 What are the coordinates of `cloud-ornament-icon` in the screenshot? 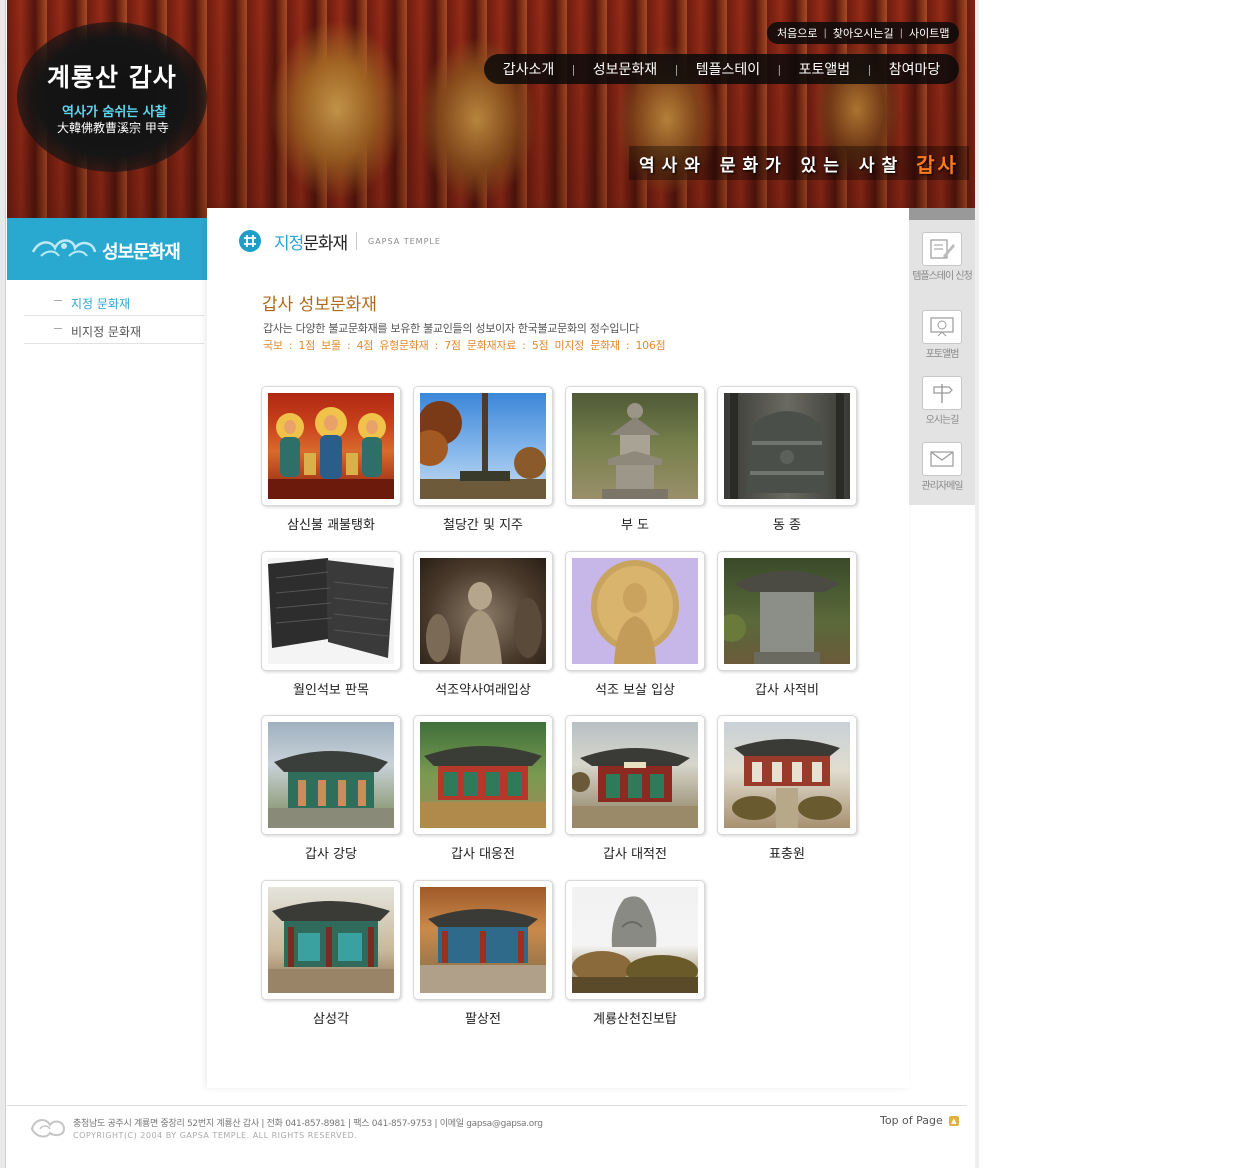 It's located at (64, 248).